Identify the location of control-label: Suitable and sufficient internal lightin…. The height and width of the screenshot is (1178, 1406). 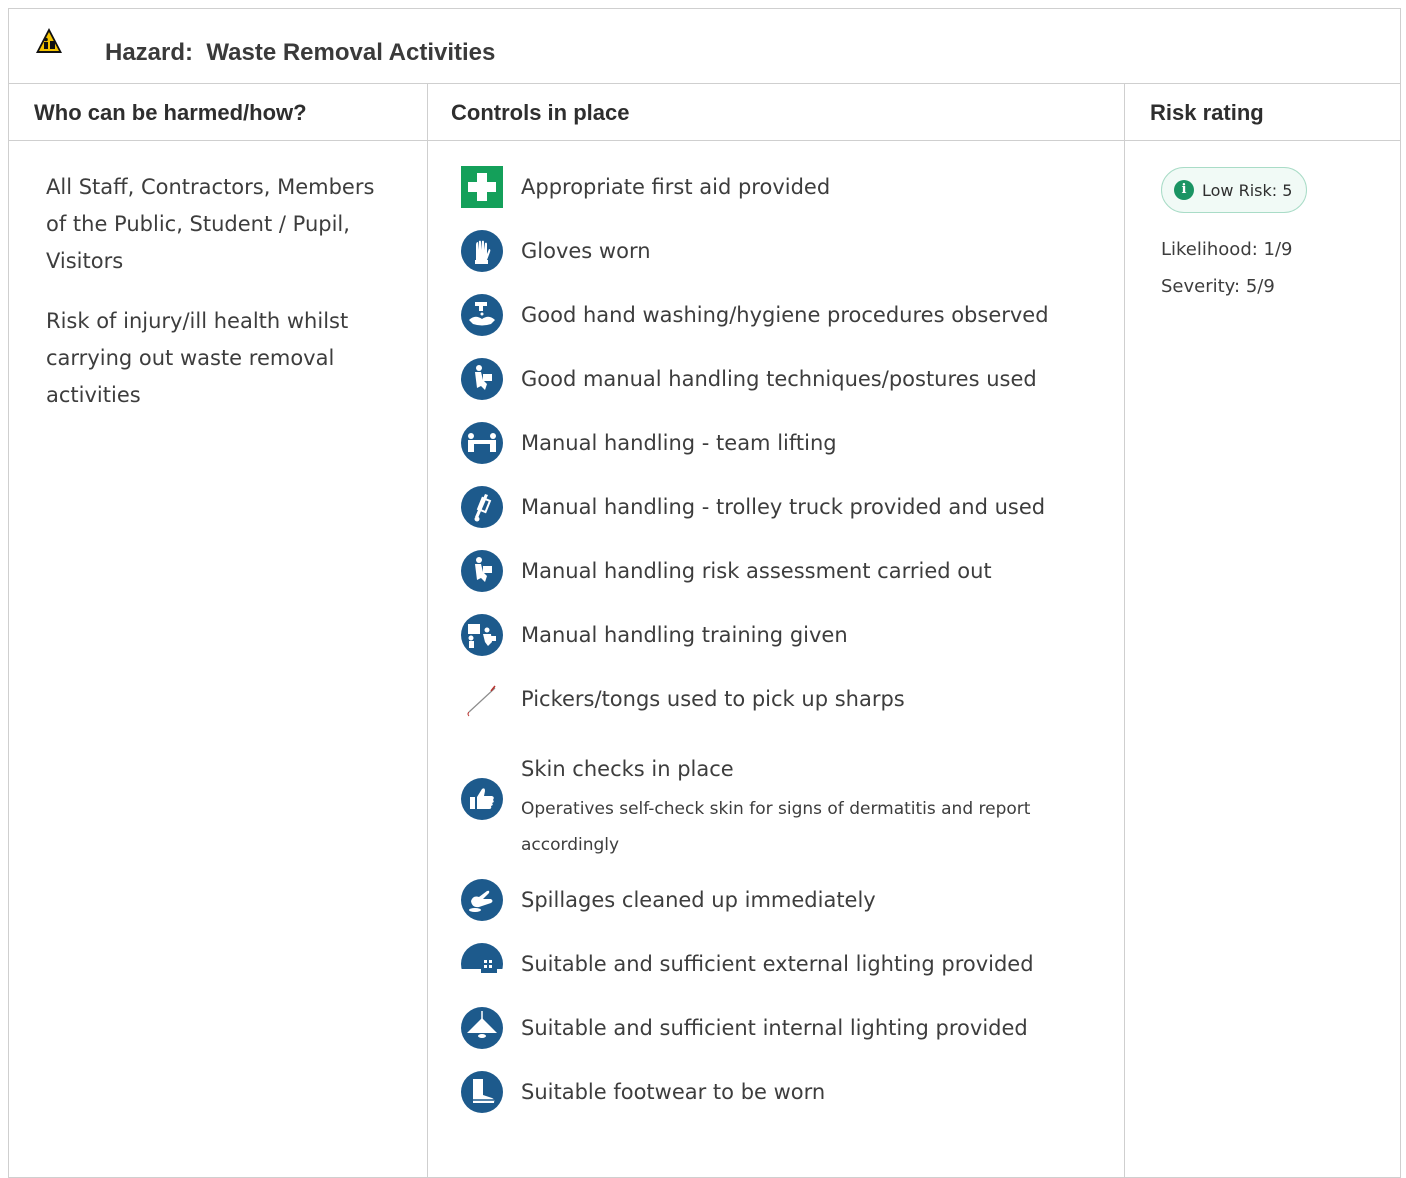
(774, 1028).